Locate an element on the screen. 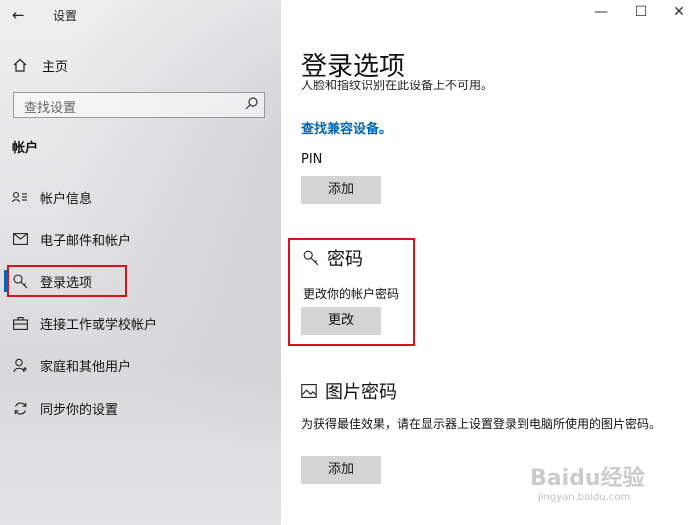 Image resolution: width=694 pixels, height=525 pixels. find-compatible-devices-link: 查找兼容设备。 is located at coordinates (346, 127).